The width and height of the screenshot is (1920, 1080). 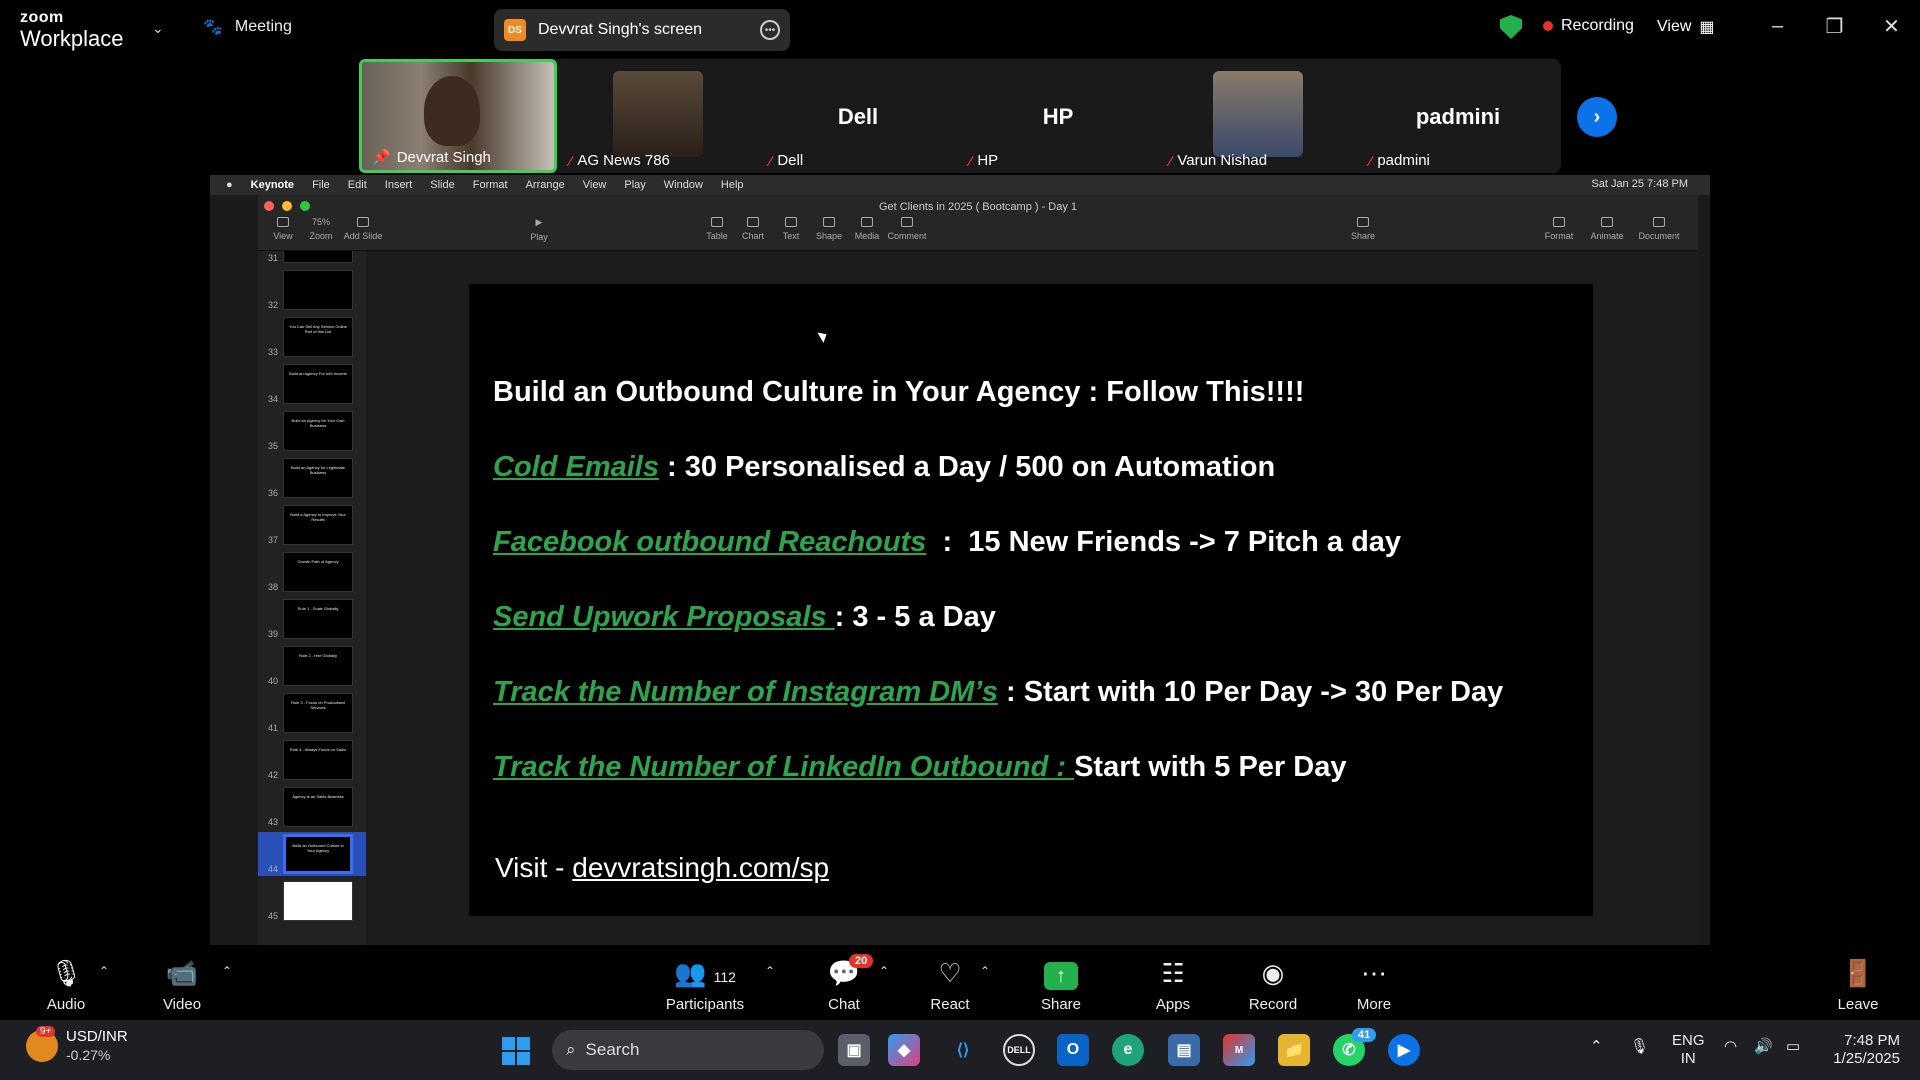 I want to click on tile-big-name: padmini, so click(x=1458, y=116).